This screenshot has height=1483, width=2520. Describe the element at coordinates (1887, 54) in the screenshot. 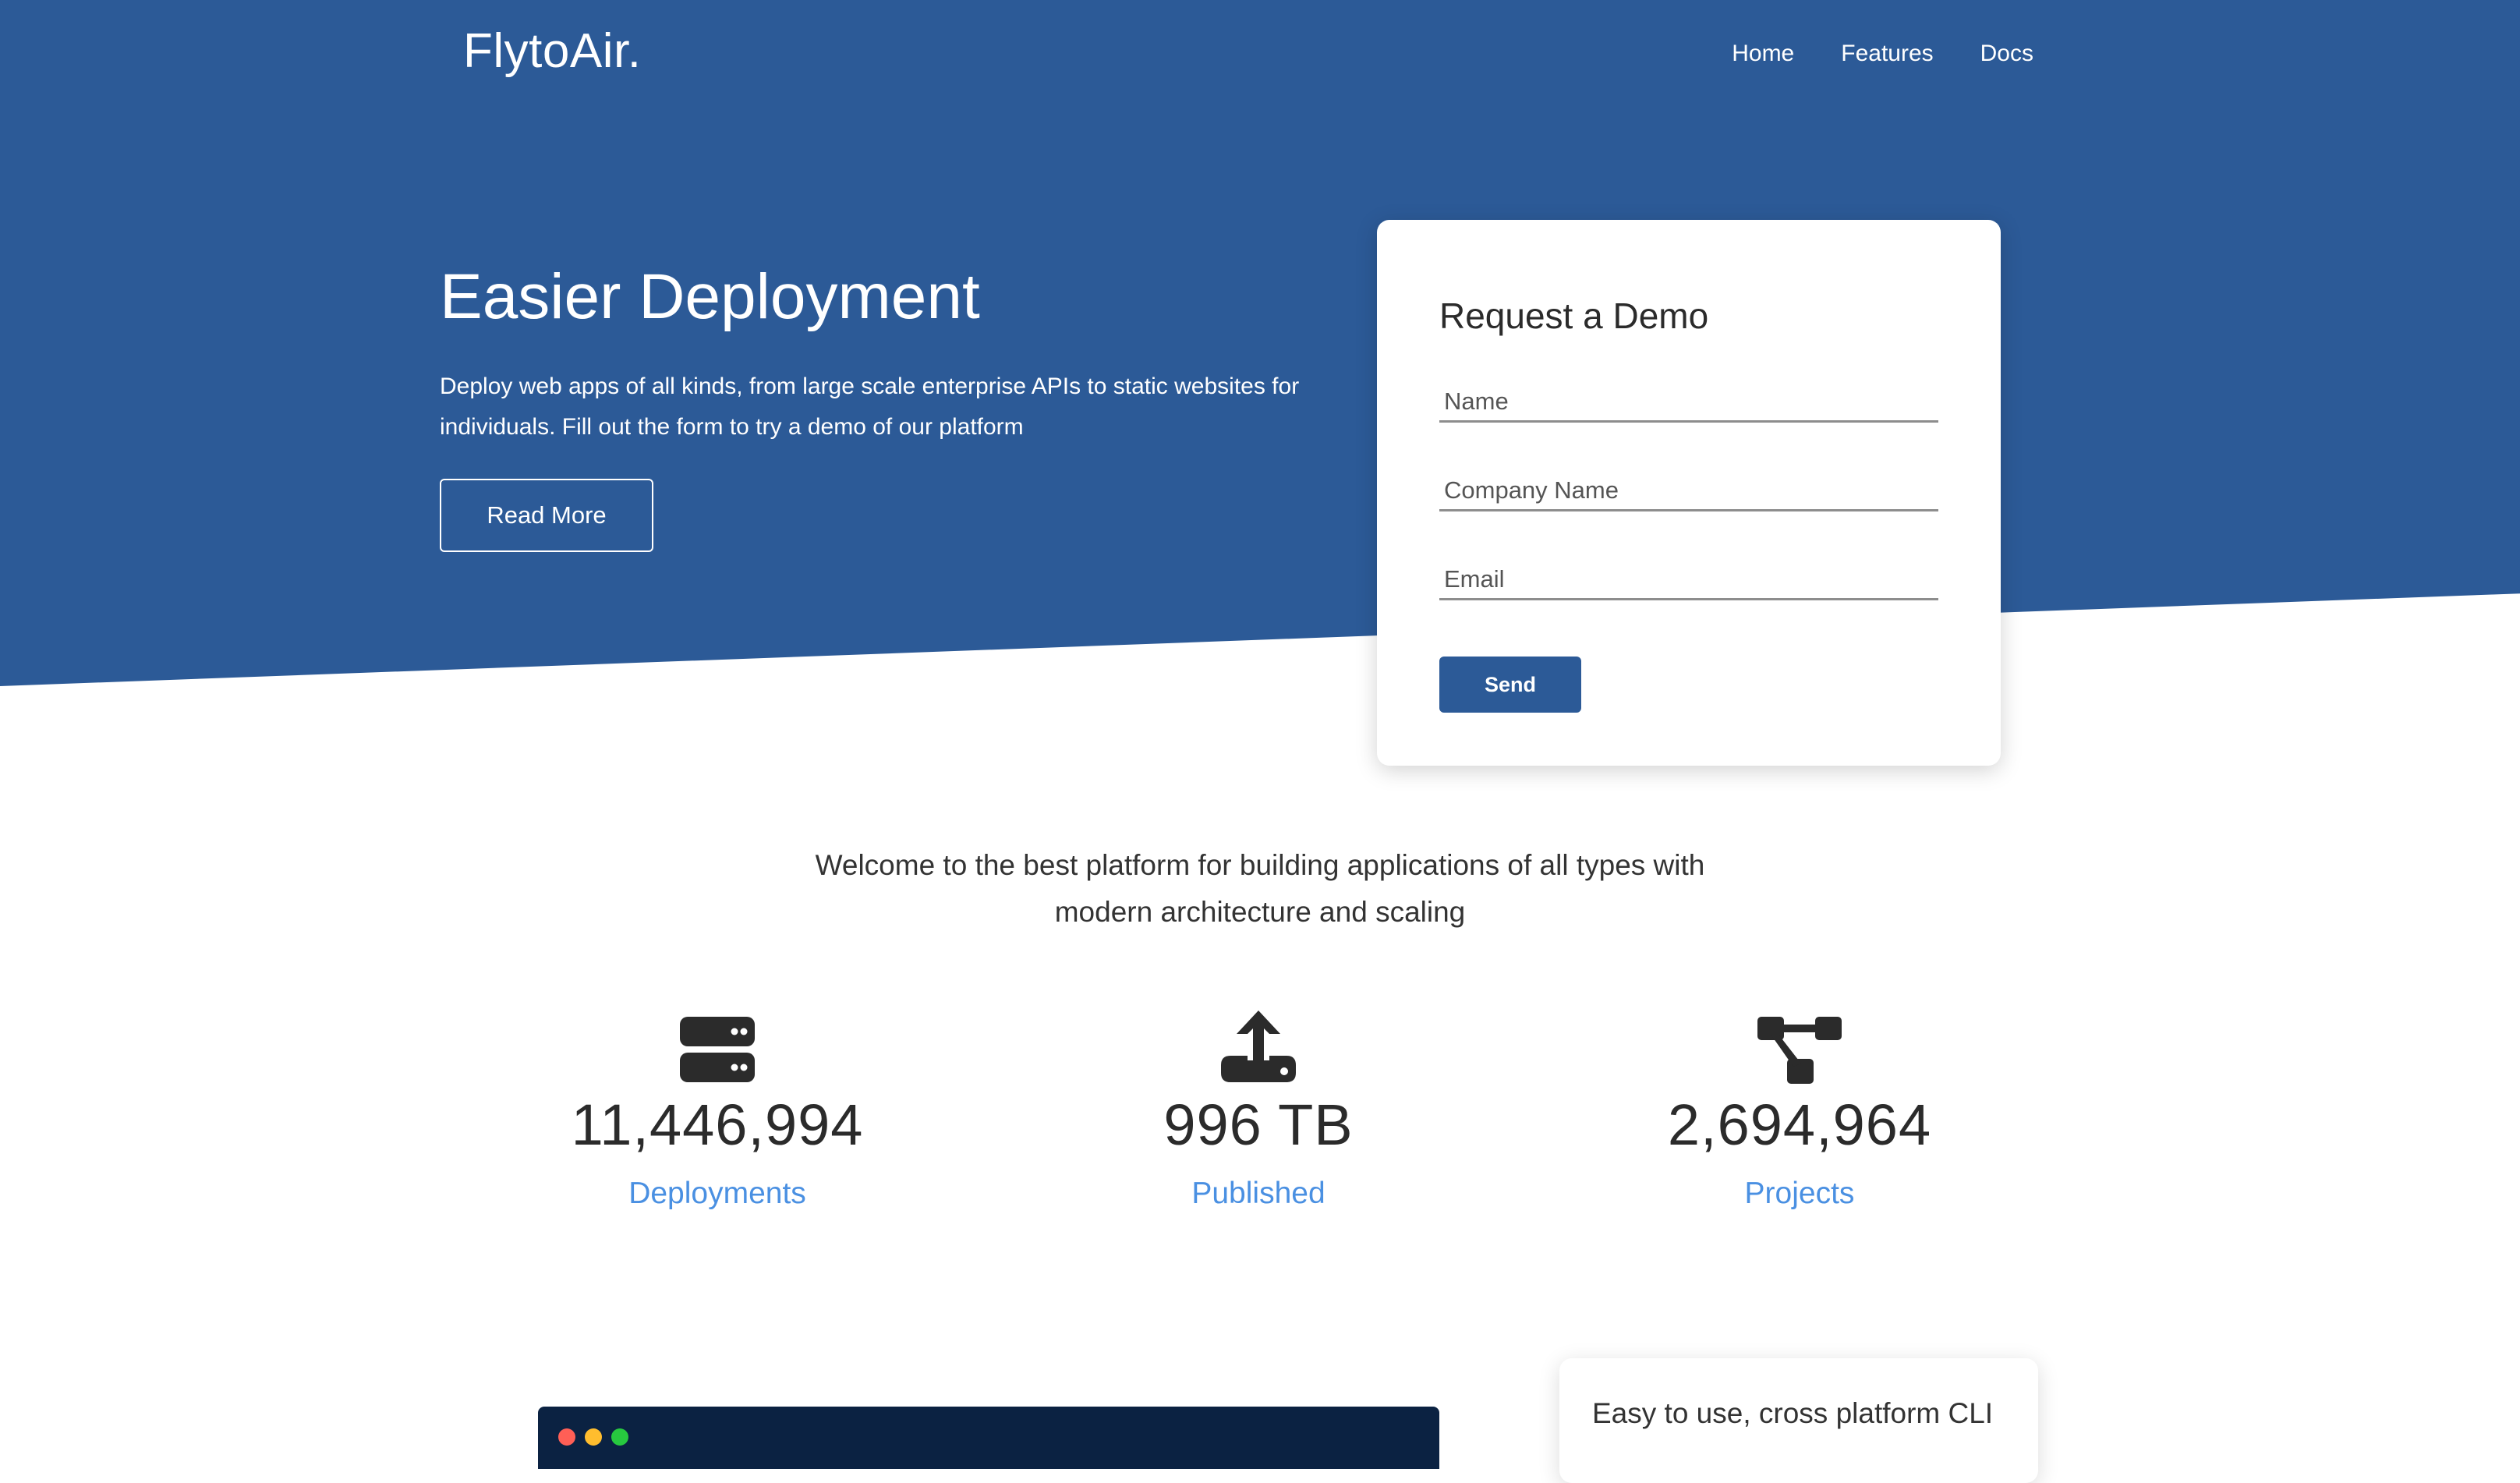

I see `nav-features-link: Features` at that location.